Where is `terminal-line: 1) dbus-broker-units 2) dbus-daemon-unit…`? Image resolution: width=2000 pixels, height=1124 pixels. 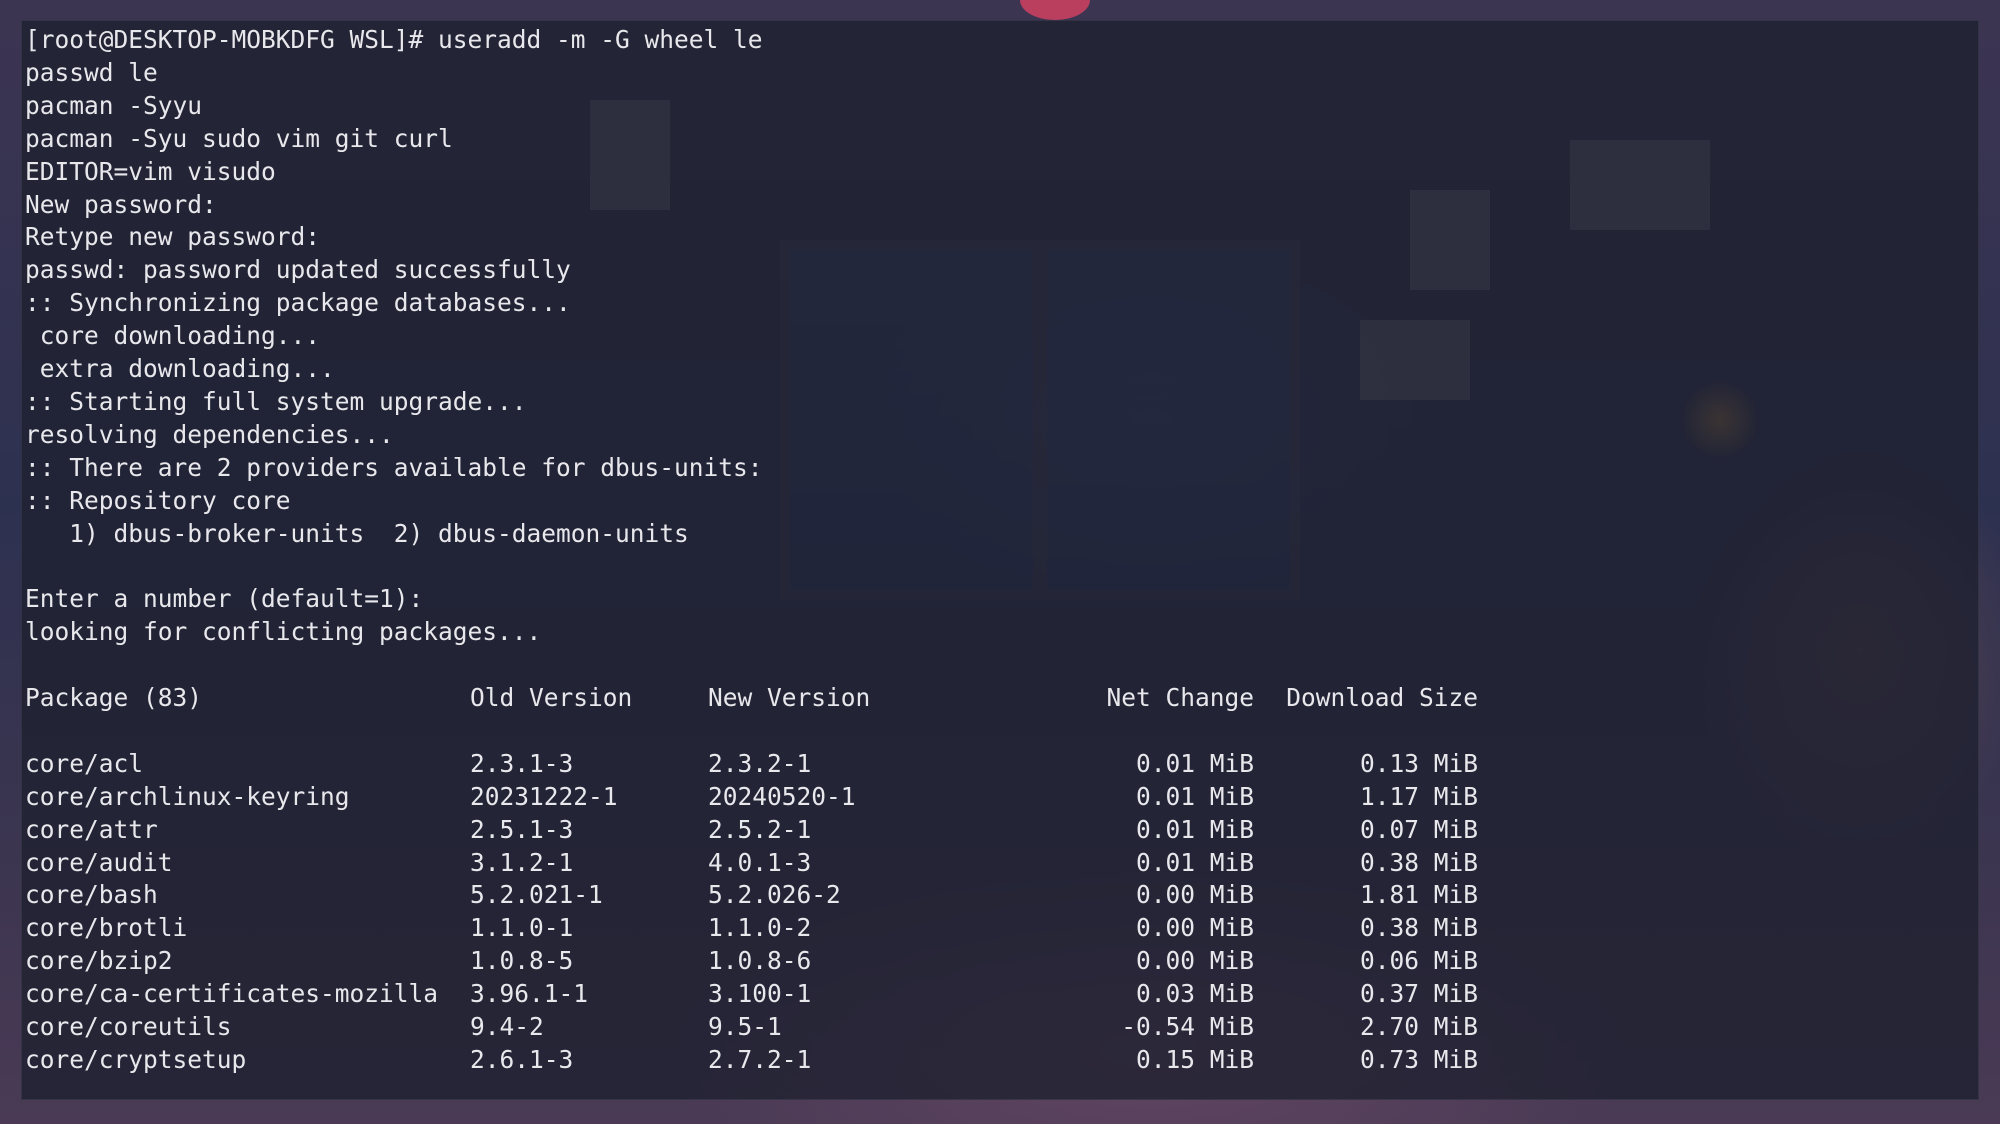
terminal-line: 1) dbus-broker-units 2) dbus-daemon-unit… is located at coordinates (357, 533).